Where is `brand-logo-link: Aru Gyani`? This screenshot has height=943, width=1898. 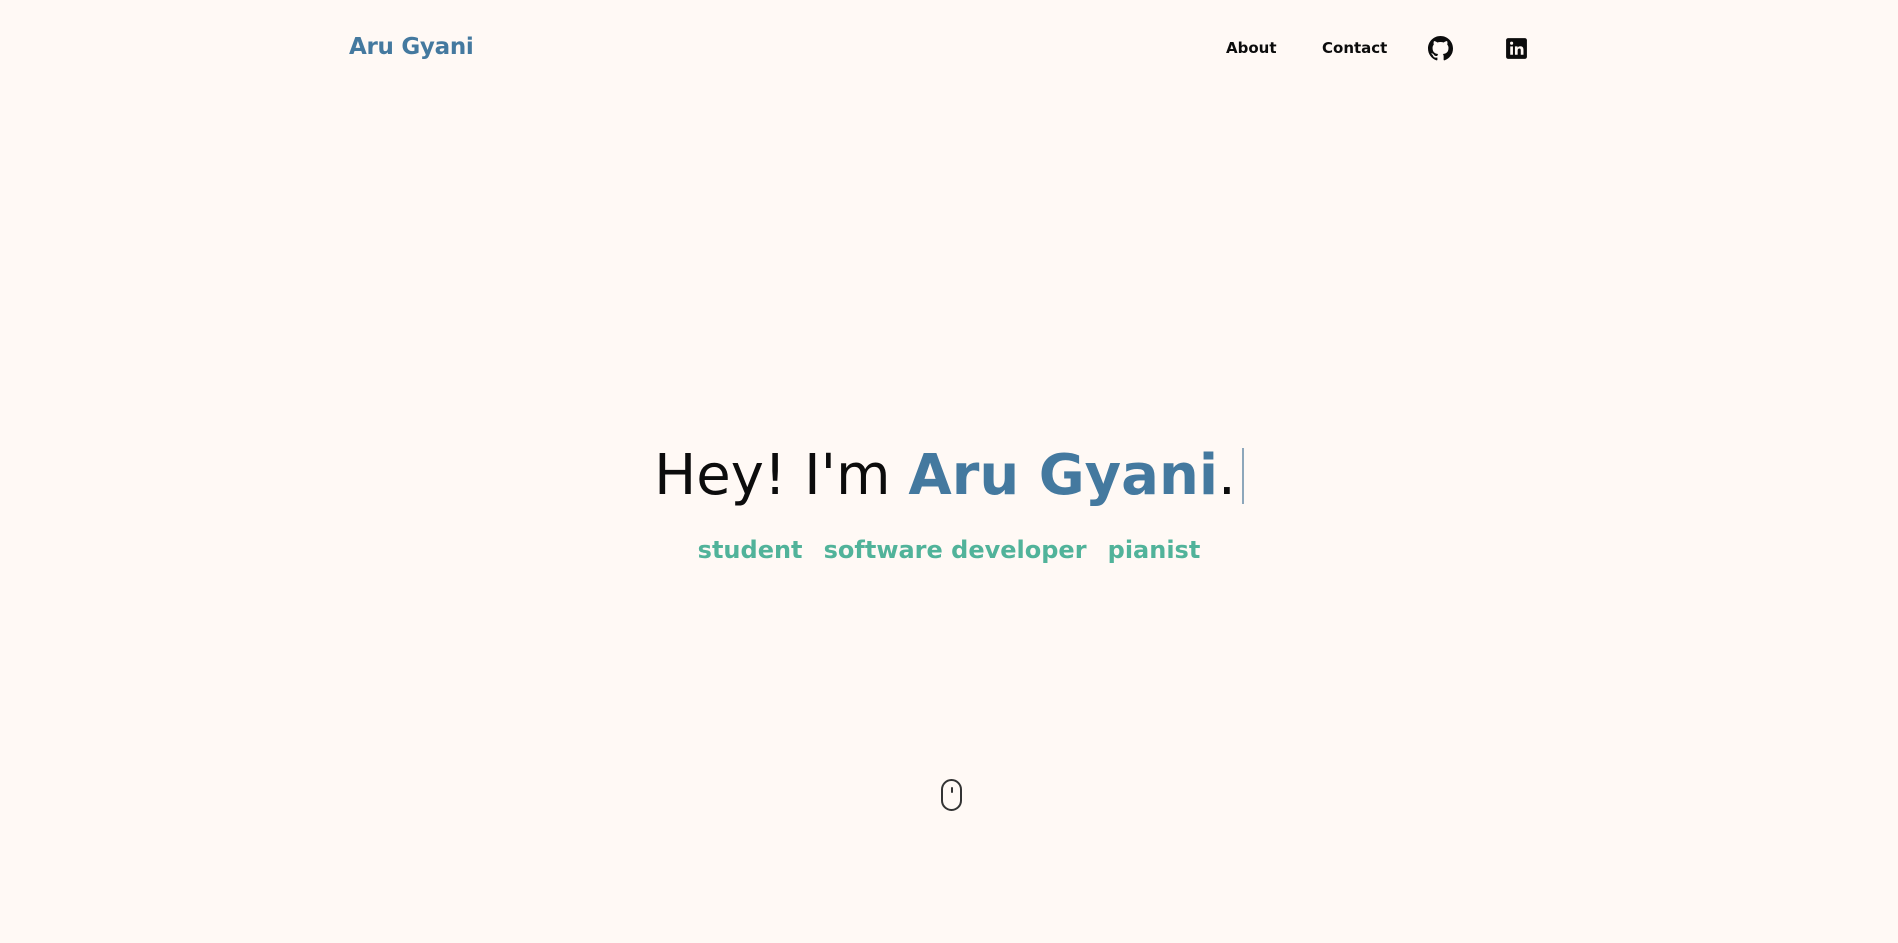
brand-logo-link: Aru Gyani is located at coordinates (411, 47).